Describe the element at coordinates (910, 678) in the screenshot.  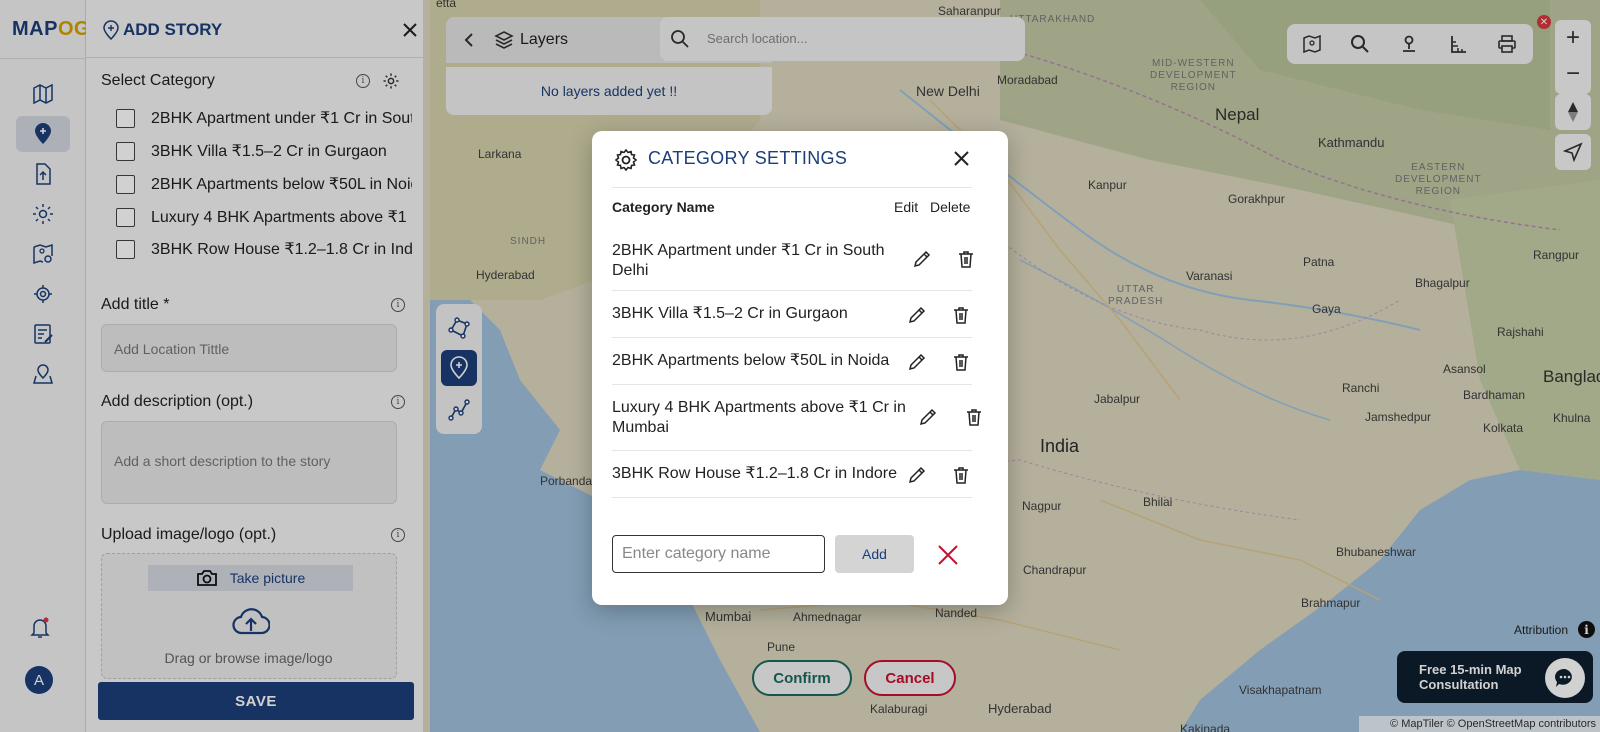
I see `cancel-button: Cancel` at that location.